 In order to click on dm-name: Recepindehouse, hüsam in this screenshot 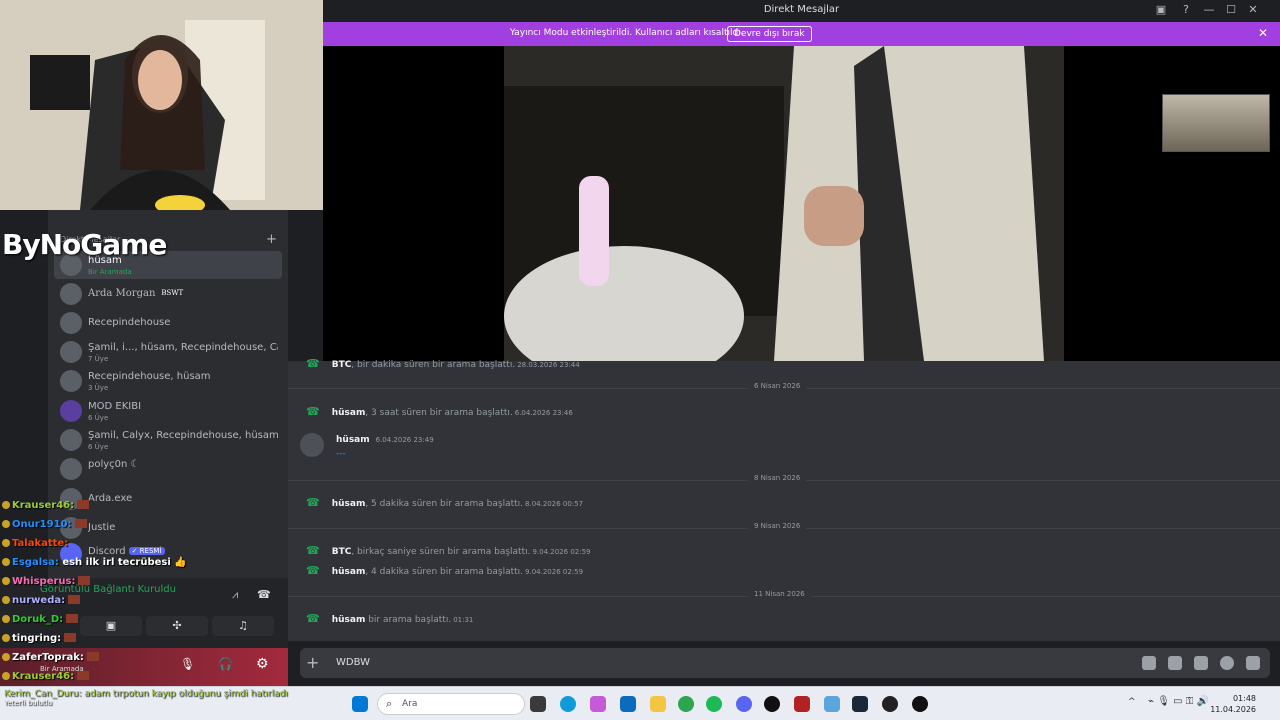, I will do `click(149, 376)`.